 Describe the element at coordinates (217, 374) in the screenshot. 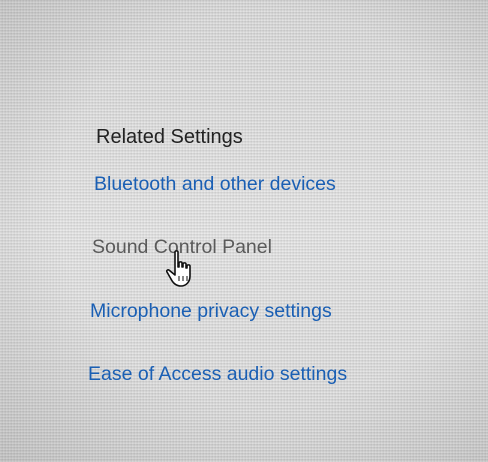

I see `ease-of-access-audio-link: Ease of Access audio settings` at that location.